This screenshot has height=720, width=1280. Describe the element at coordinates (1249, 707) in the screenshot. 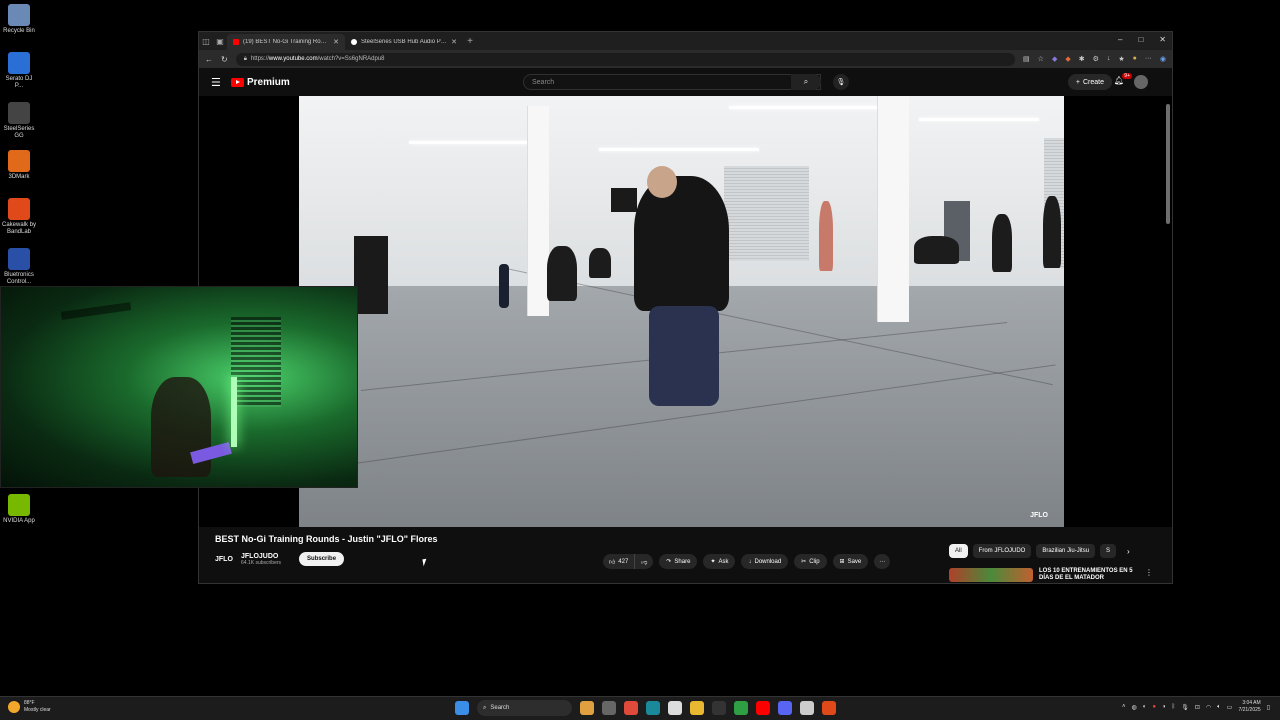

I see `clock: 3:04 AM 7/21/2025` at that location.